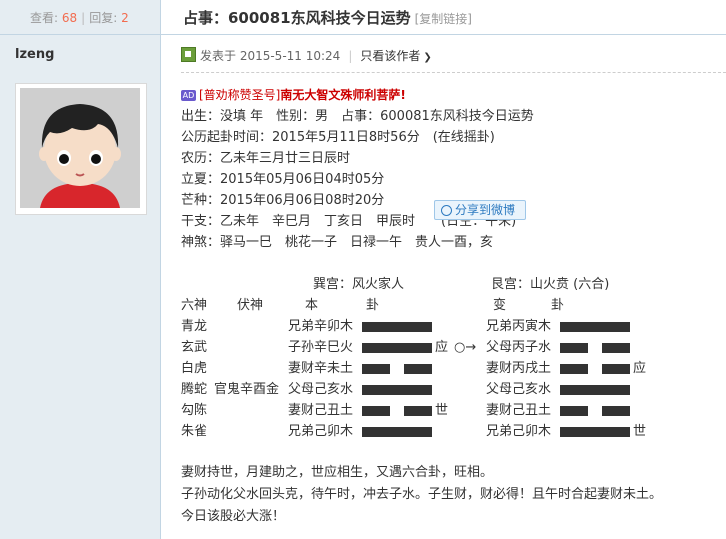  Describe the element at coordinates (125, 18) in the screenshot. I see `replies-count: 2` at that location.